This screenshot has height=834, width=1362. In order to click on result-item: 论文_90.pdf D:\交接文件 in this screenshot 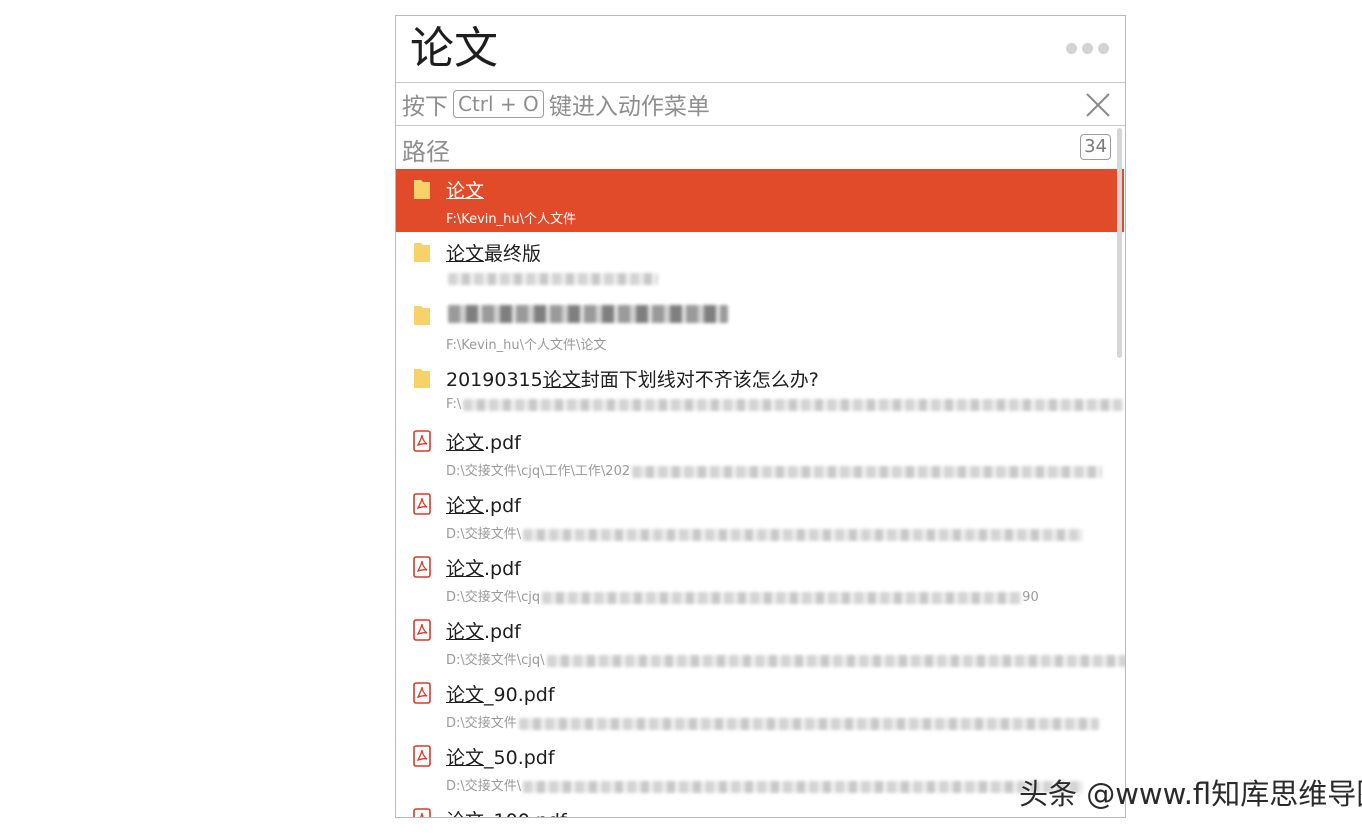, I will do `click(760, 704)`.